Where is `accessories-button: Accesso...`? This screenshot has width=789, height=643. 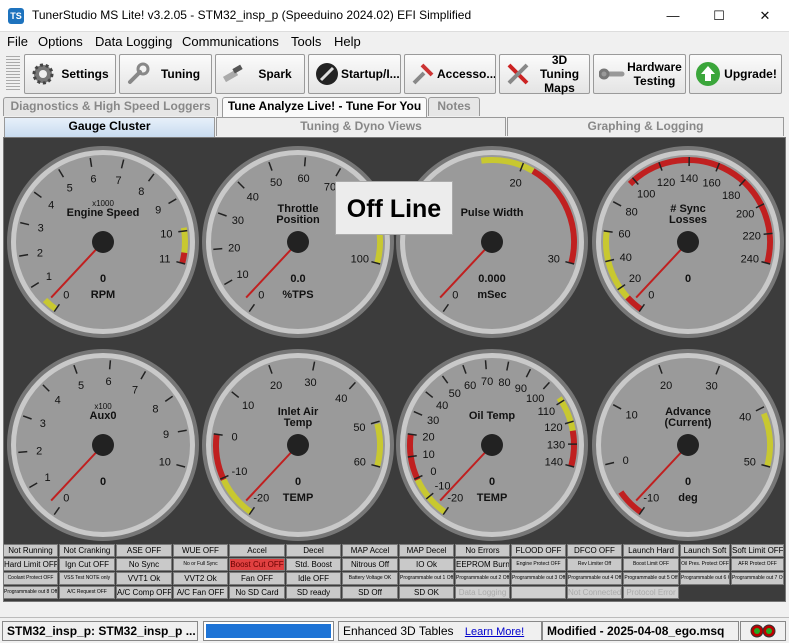 accessories-button: Accesso... is located at coordinates (450, 74).